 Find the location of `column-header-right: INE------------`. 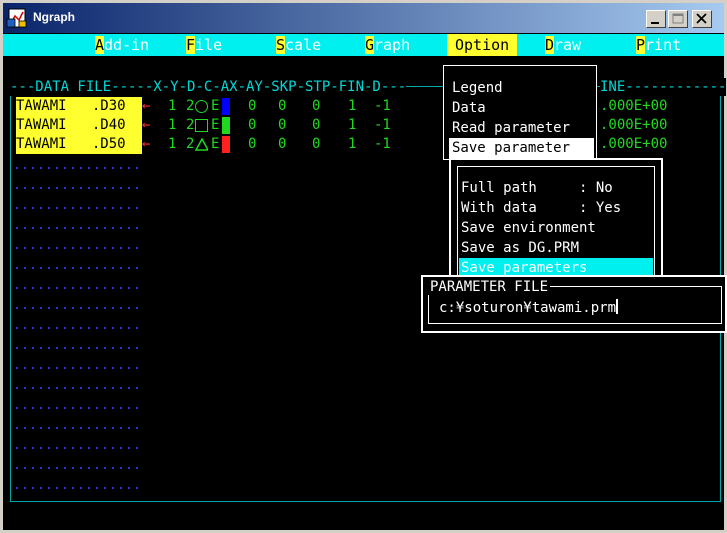

column-header-right: INE------------ is located at coordinates (663, 87).